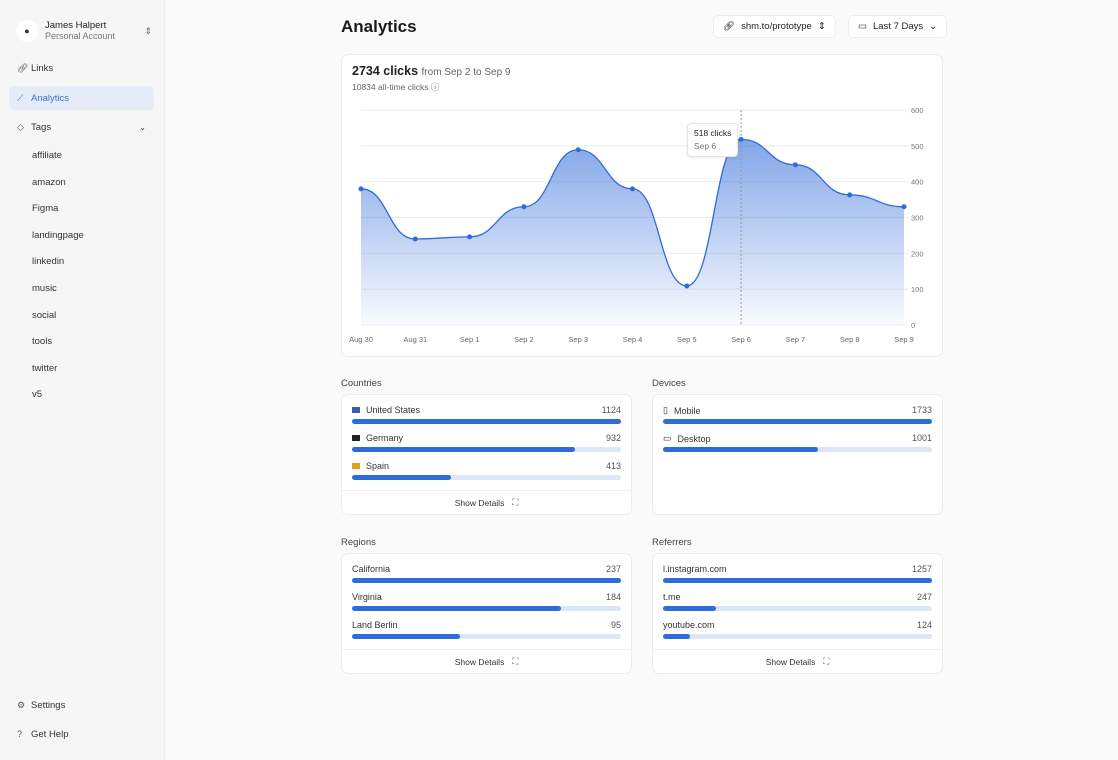 This screenshot has width=1118, height=760. What do you see at coordinates (917, 218) in the screenshot?
I see `y-tick-label: 300` at bounding box center [917, 218].